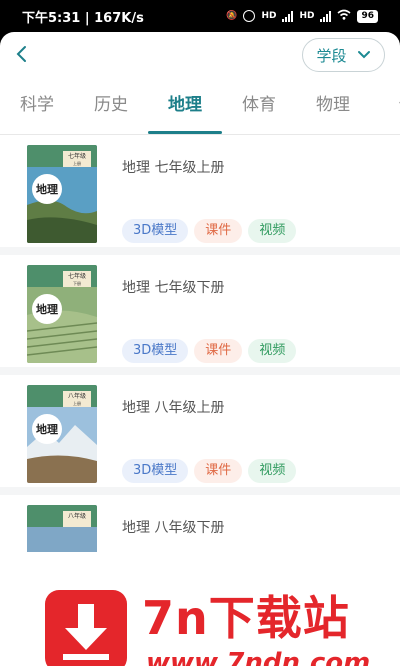 The image size is (400, 666). Describe the element at coordinates (269, 16) in the screenshot. I see `hd-label-1: HD` at that location.